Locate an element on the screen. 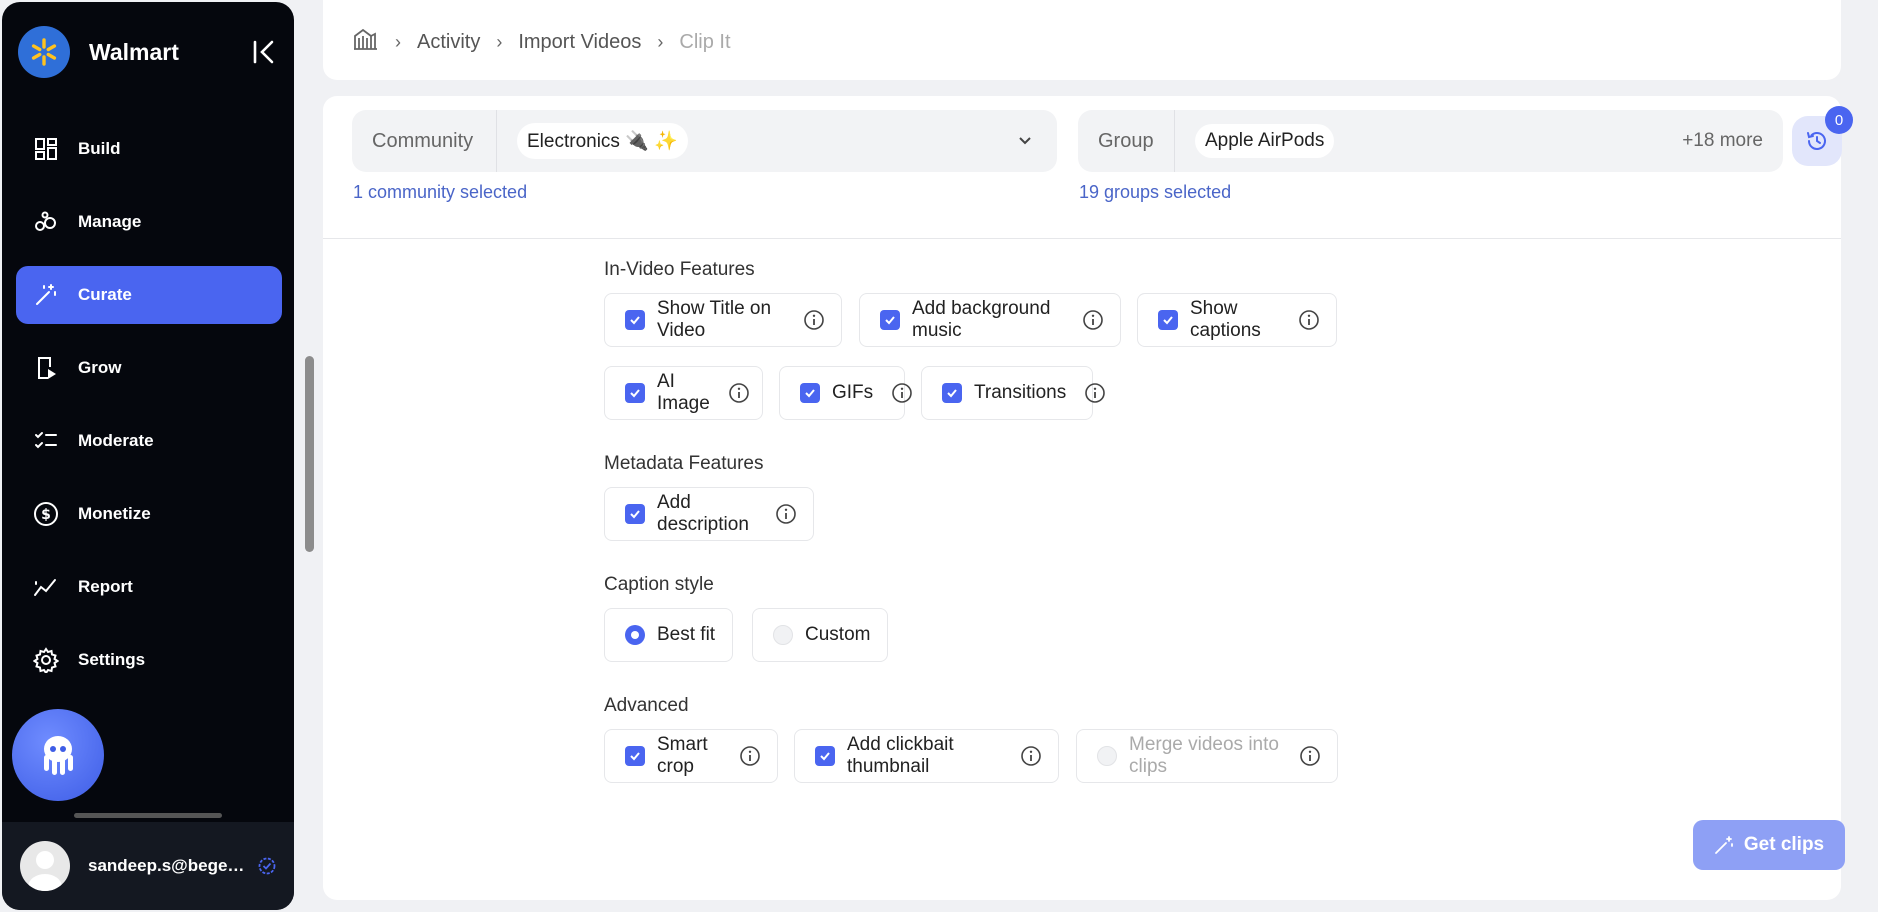 Image resolution: width=1878 pixels, height=912 pixels. sidebar-item-label: Build is located at coordinates (99, 148).